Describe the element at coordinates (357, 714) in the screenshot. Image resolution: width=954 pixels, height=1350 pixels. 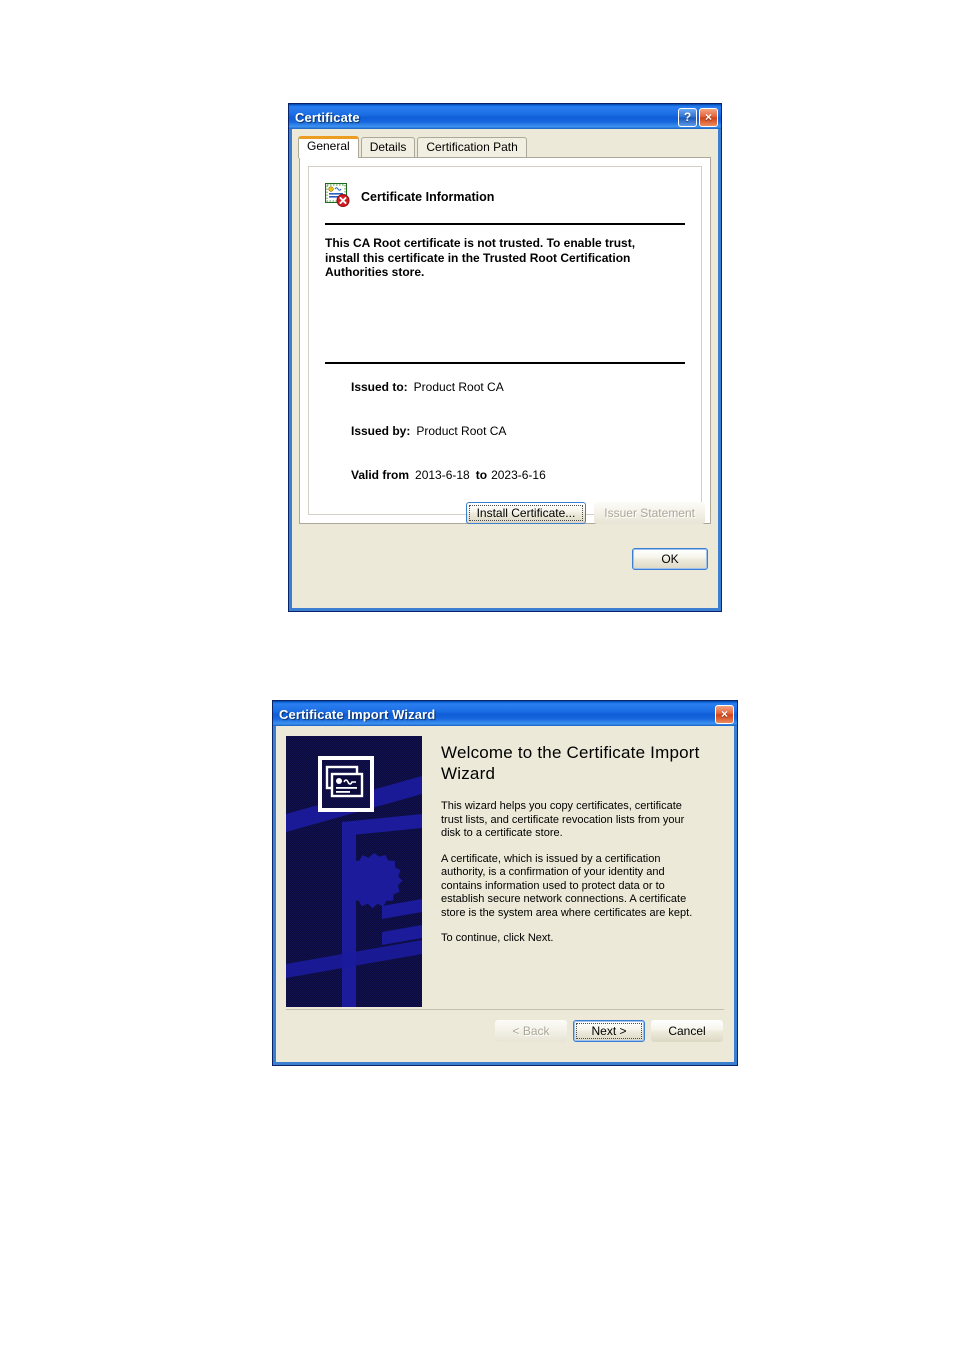
I see `wizard-title: Certificate Import Wizard` at that location.